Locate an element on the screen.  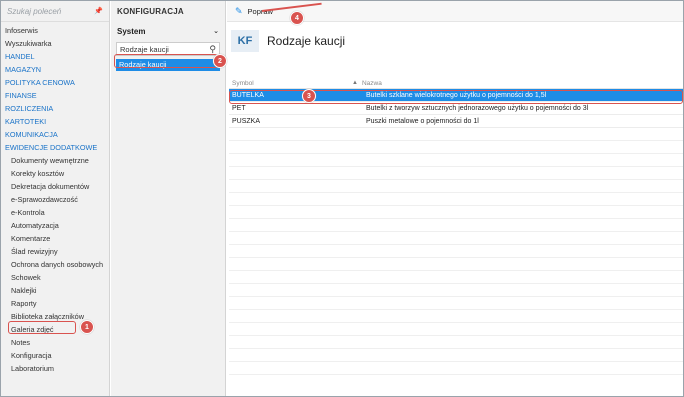
nav-item-wyszukiwarka: Wyszukiwarka is located at coordinates (55, 43).